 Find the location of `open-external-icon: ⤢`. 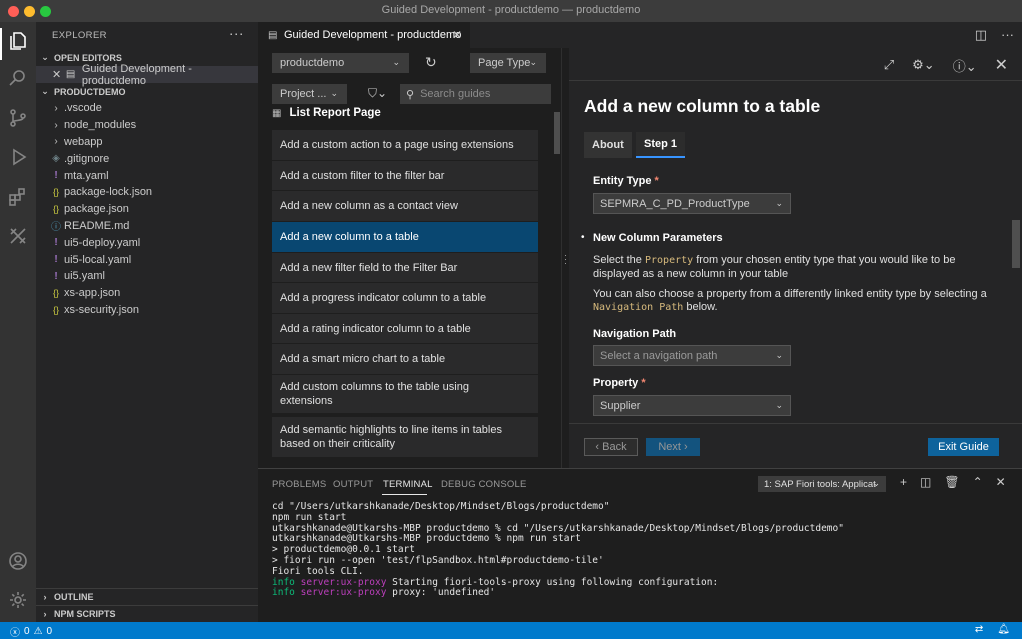

open-external-icon: ⤢ is located at coordinates (889, 65).